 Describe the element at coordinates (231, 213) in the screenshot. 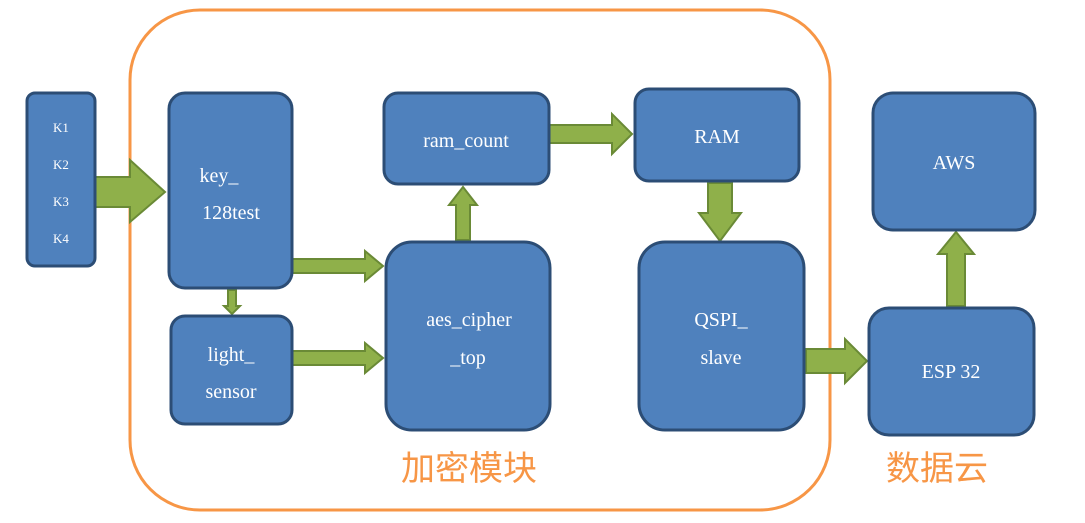

I see `key128test-label-line2: 128test` at that location.